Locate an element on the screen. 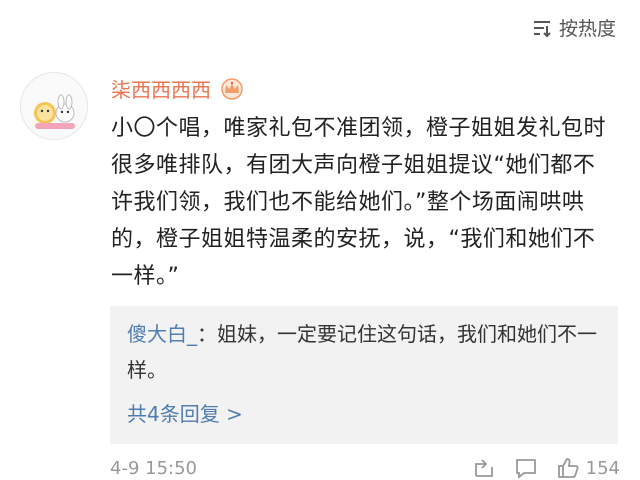 The image size is (640, 480). sort-by-hot-button: 按热度 is located at coordinates (573, 27).